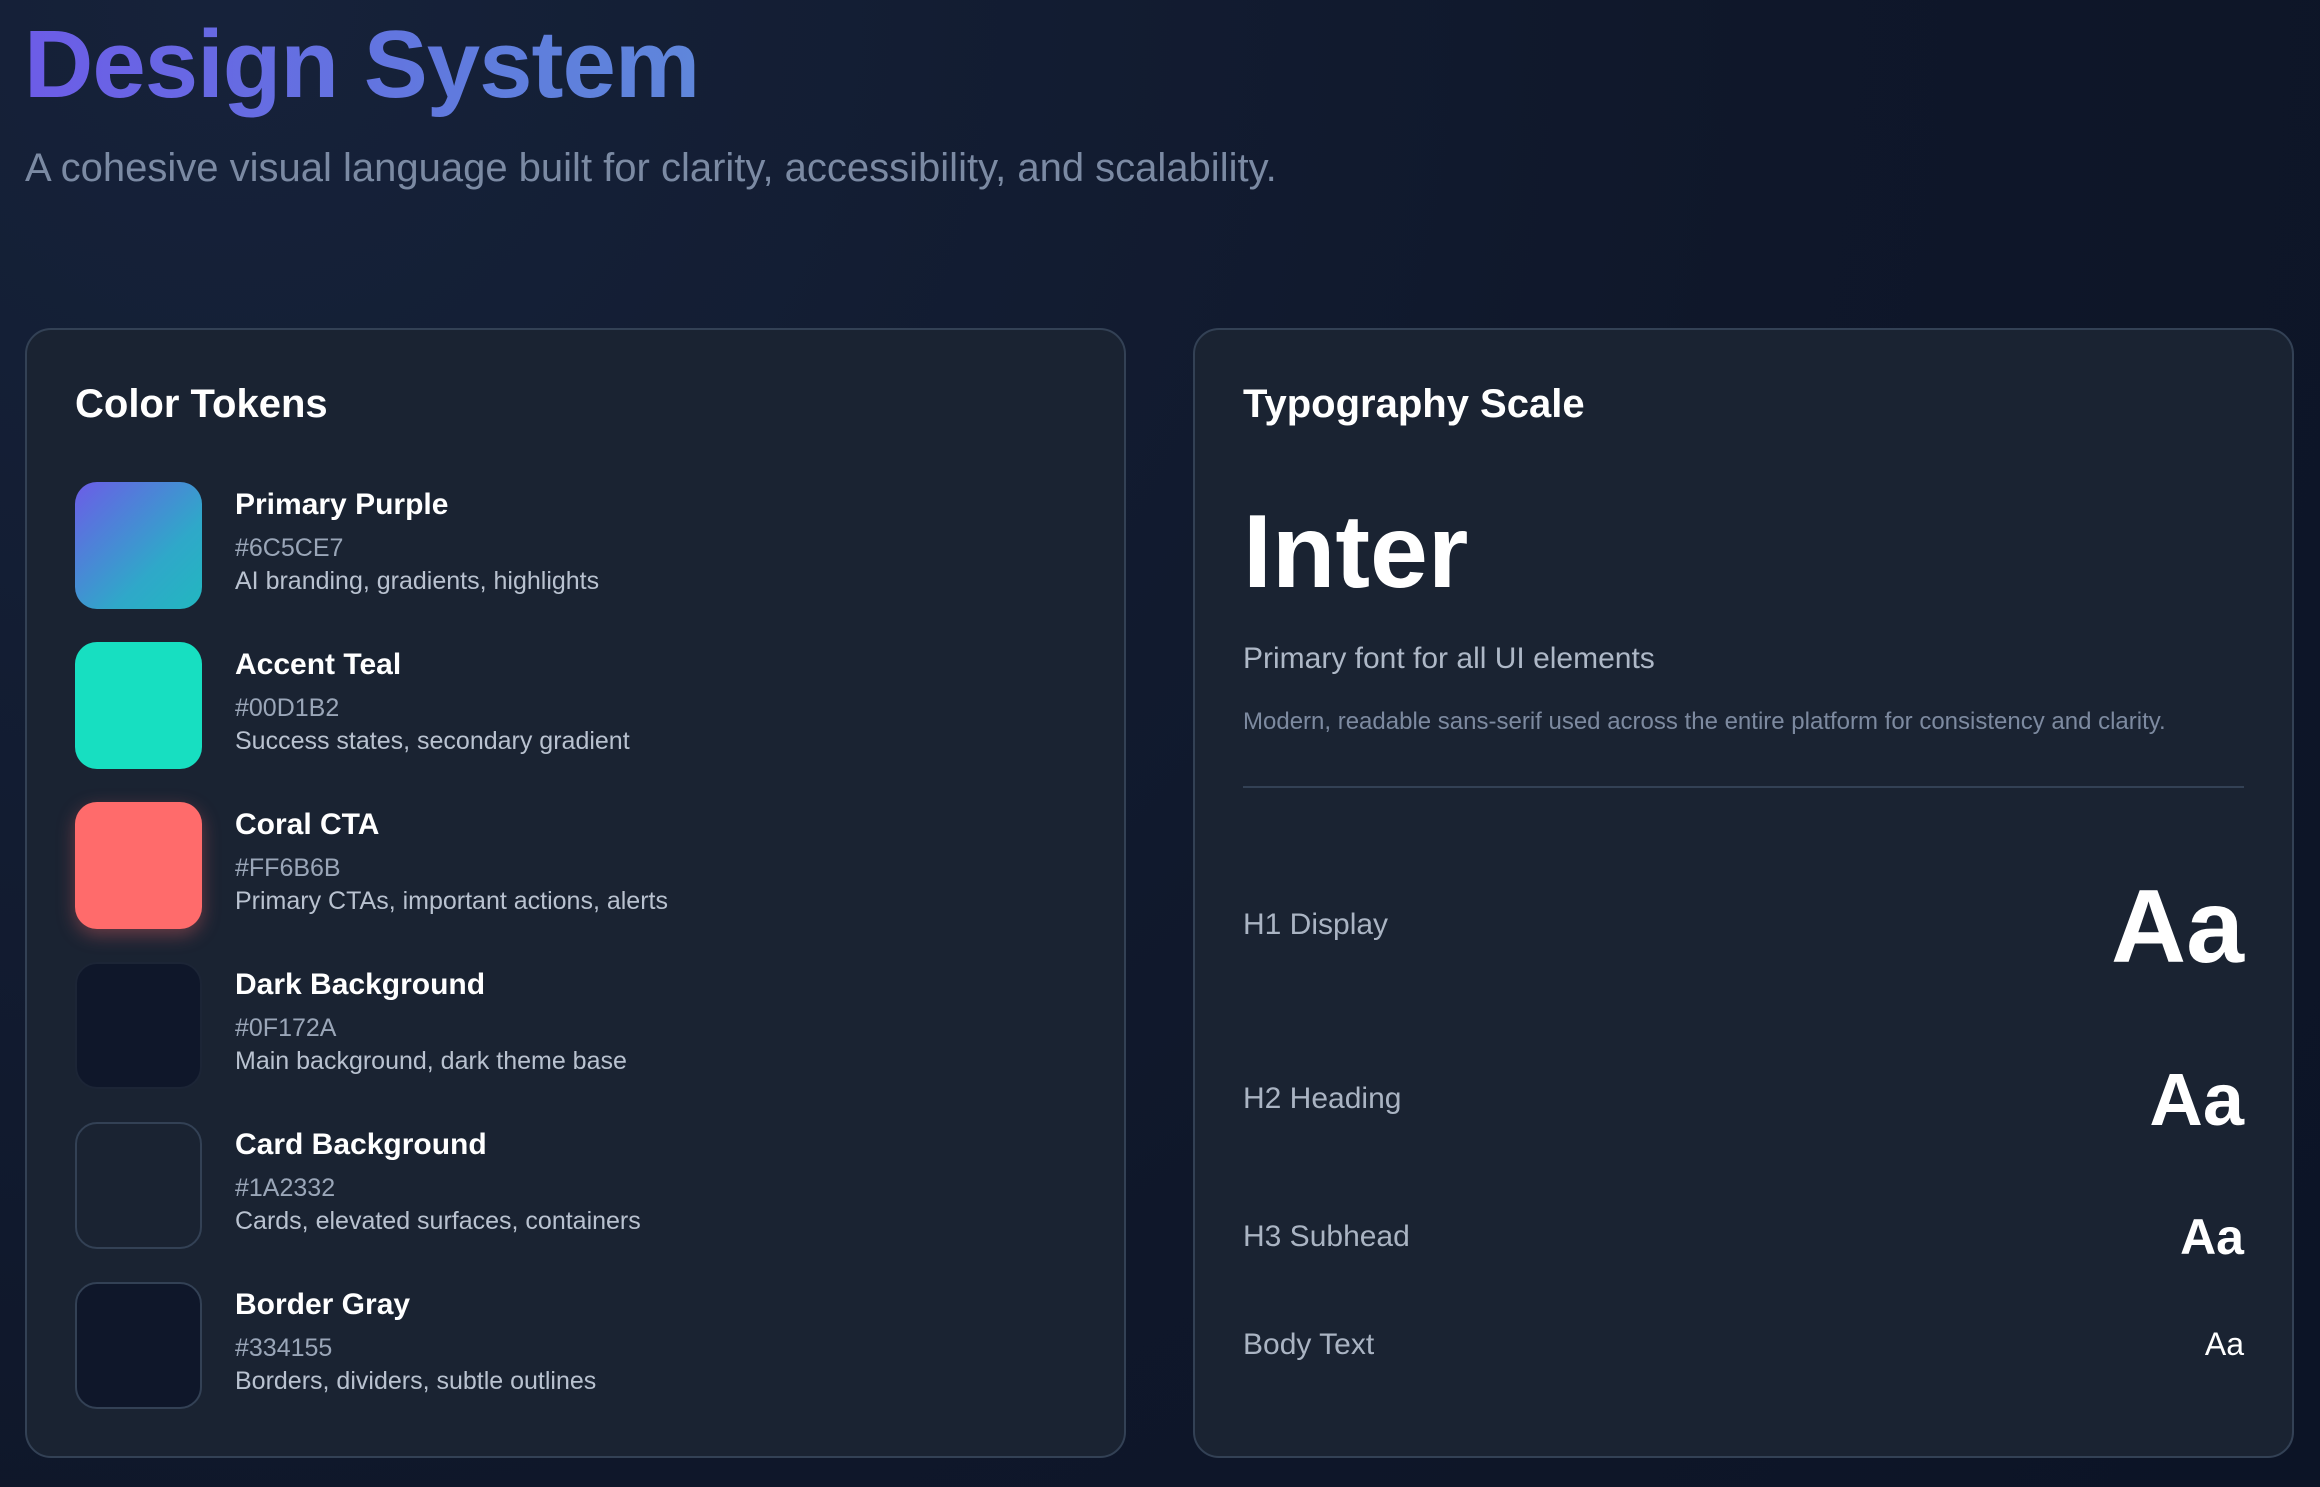 This screenshot has width=2320, height=1487. Describe the element at coordinates (318, 664) in the screenshot. I see `color-token-name: Accent Teal` at that location.